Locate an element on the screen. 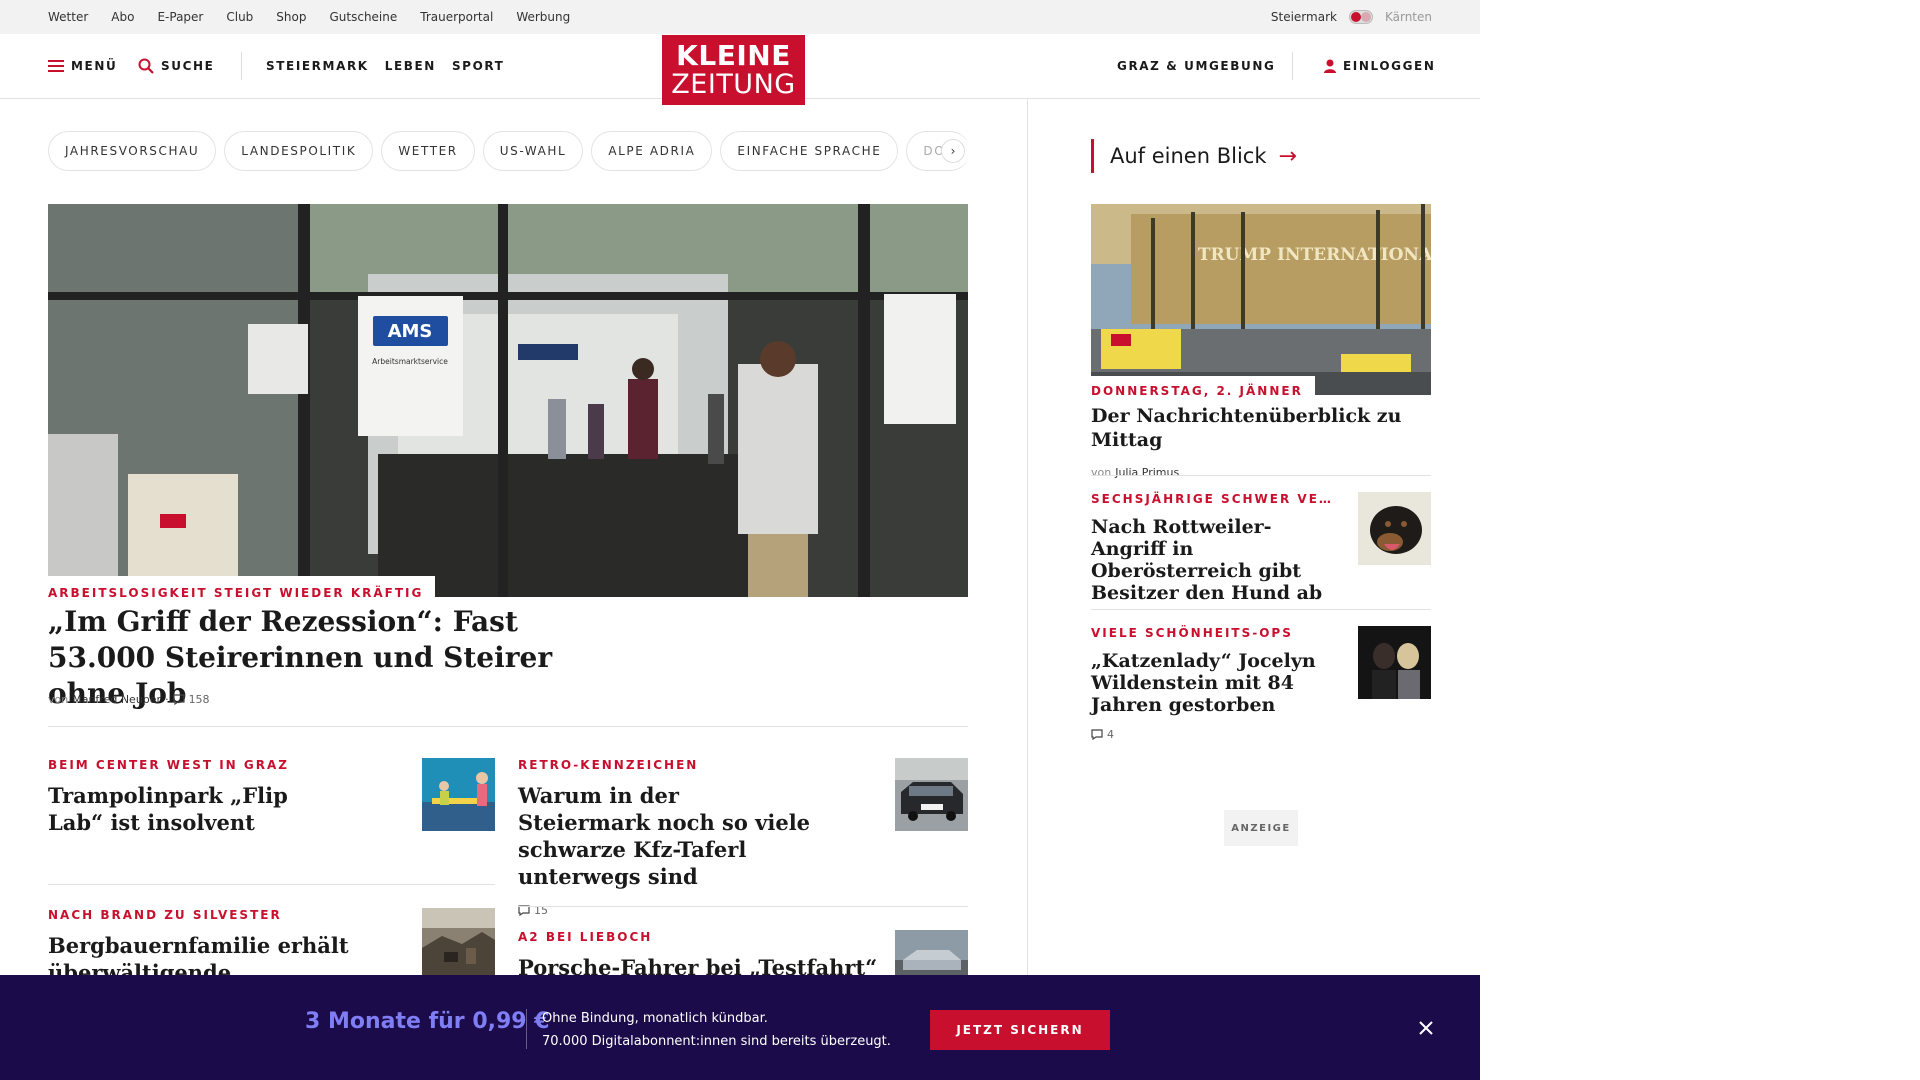  hero-kicker: ARBEITSLOSIGKEIT STEIGT WIEDER KRÄFTIG is located at coordinates (242, 590).